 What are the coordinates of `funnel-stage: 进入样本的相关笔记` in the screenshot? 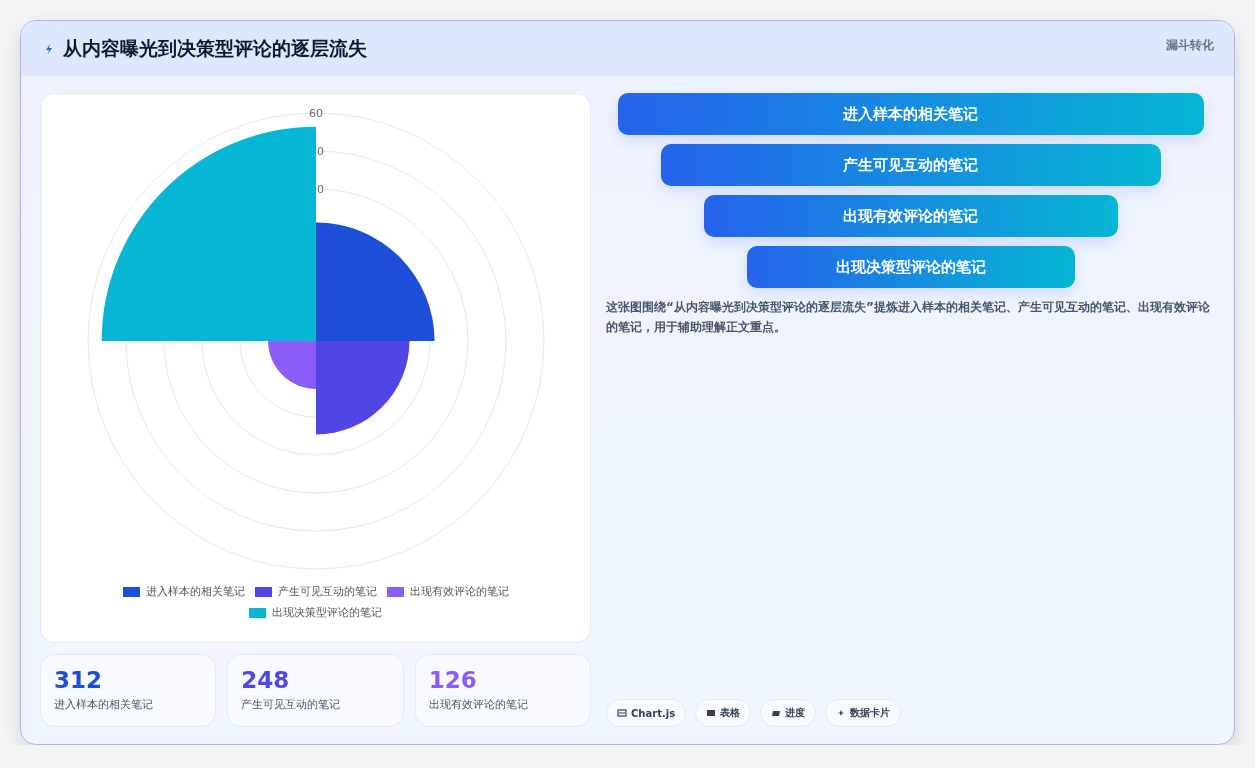 It's located at (910, 114).